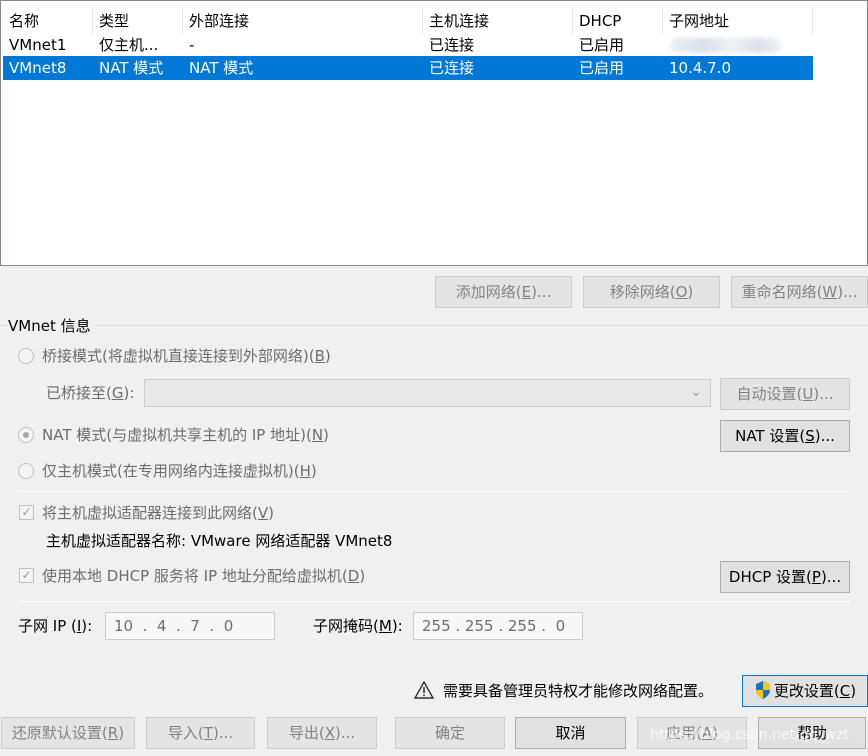 This screenshot has height=756, width=868. Describe the element at coordinates (408, 45) in the screenshot. I see `network-row-vmnet1: VMnet1 仅主机... - 已连接 已启用` at that location.